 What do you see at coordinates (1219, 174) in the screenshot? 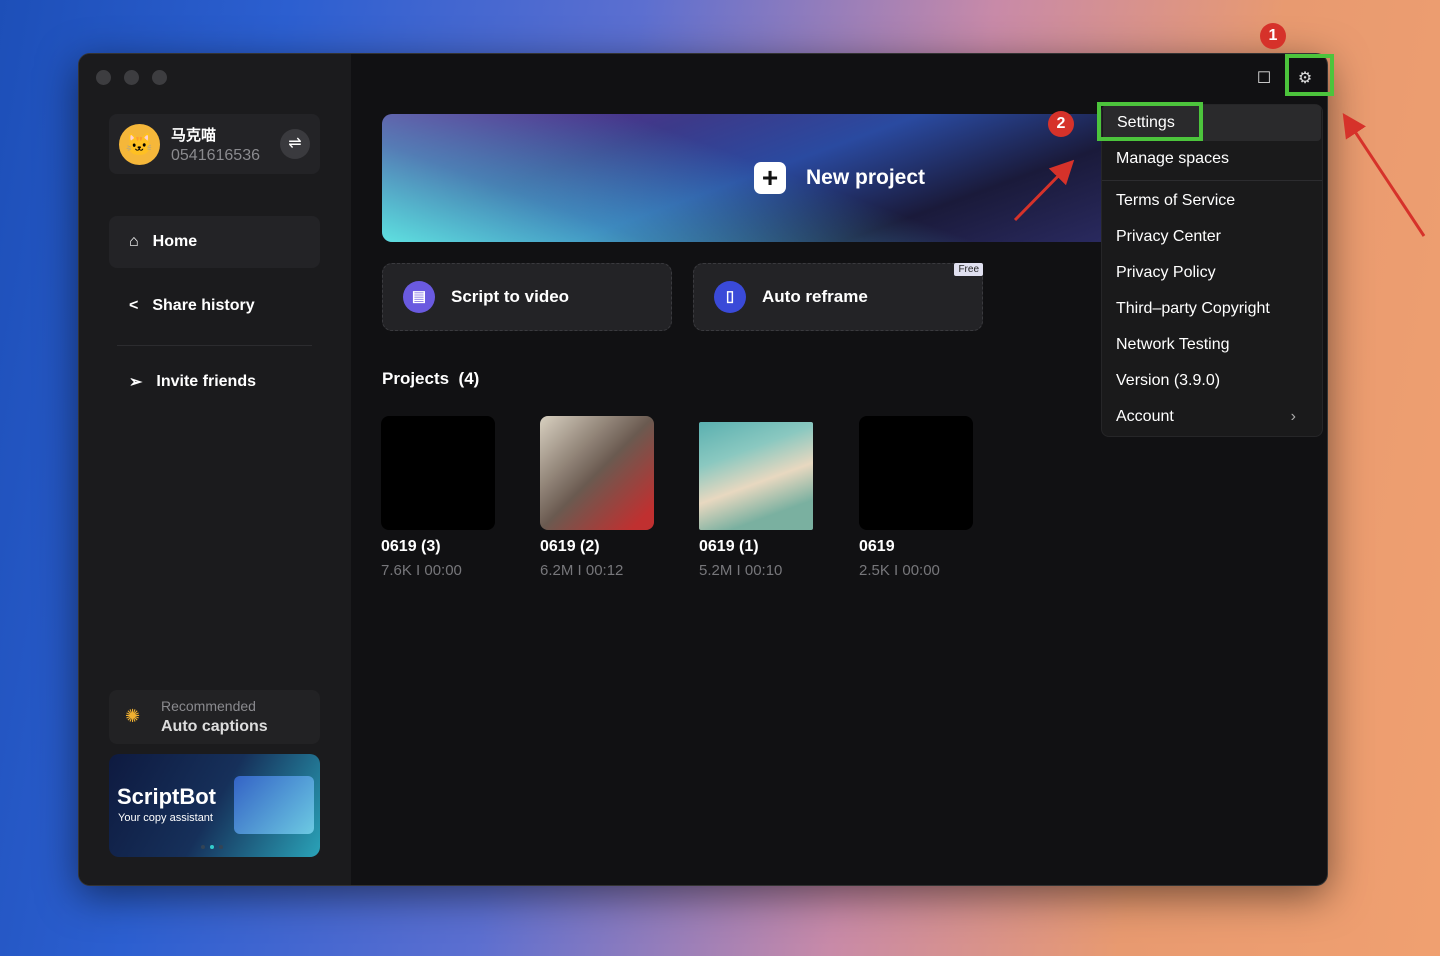
I see `annotation-arrows` at bounding box center [1219, 174].